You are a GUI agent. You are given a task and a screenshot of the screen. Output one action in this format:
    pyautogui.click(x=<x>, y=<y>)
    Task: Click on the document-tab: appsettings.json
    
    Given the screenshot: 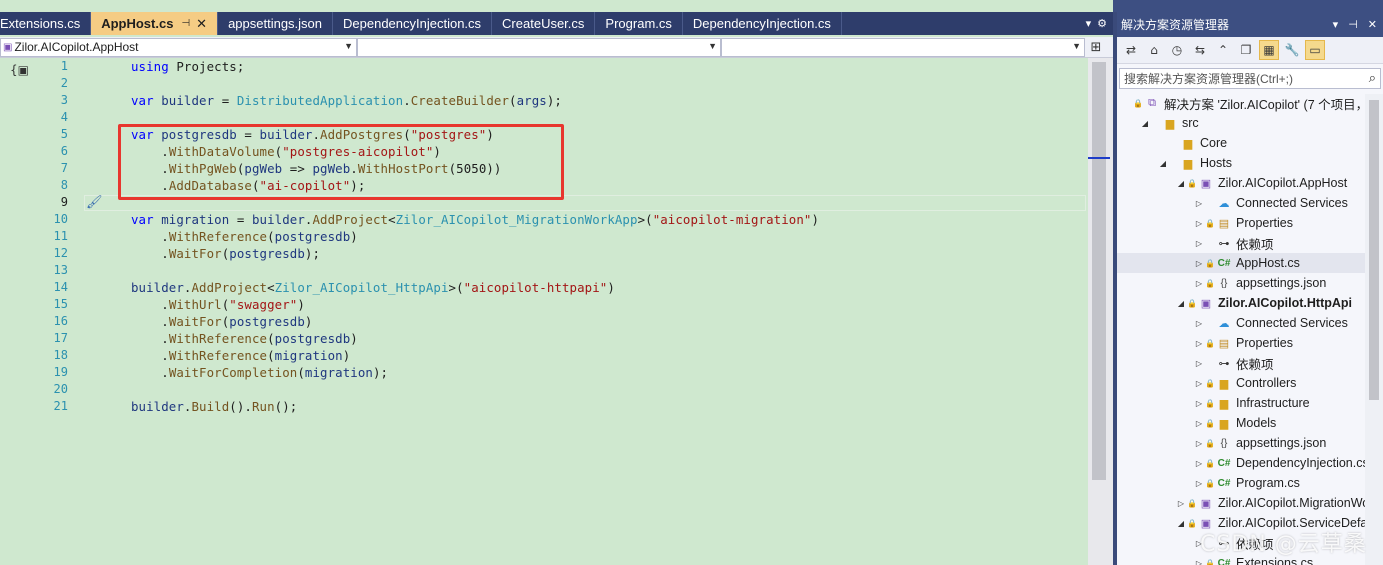 What is the action you would take?
    pyautogui.click(x=276, y=23)
    